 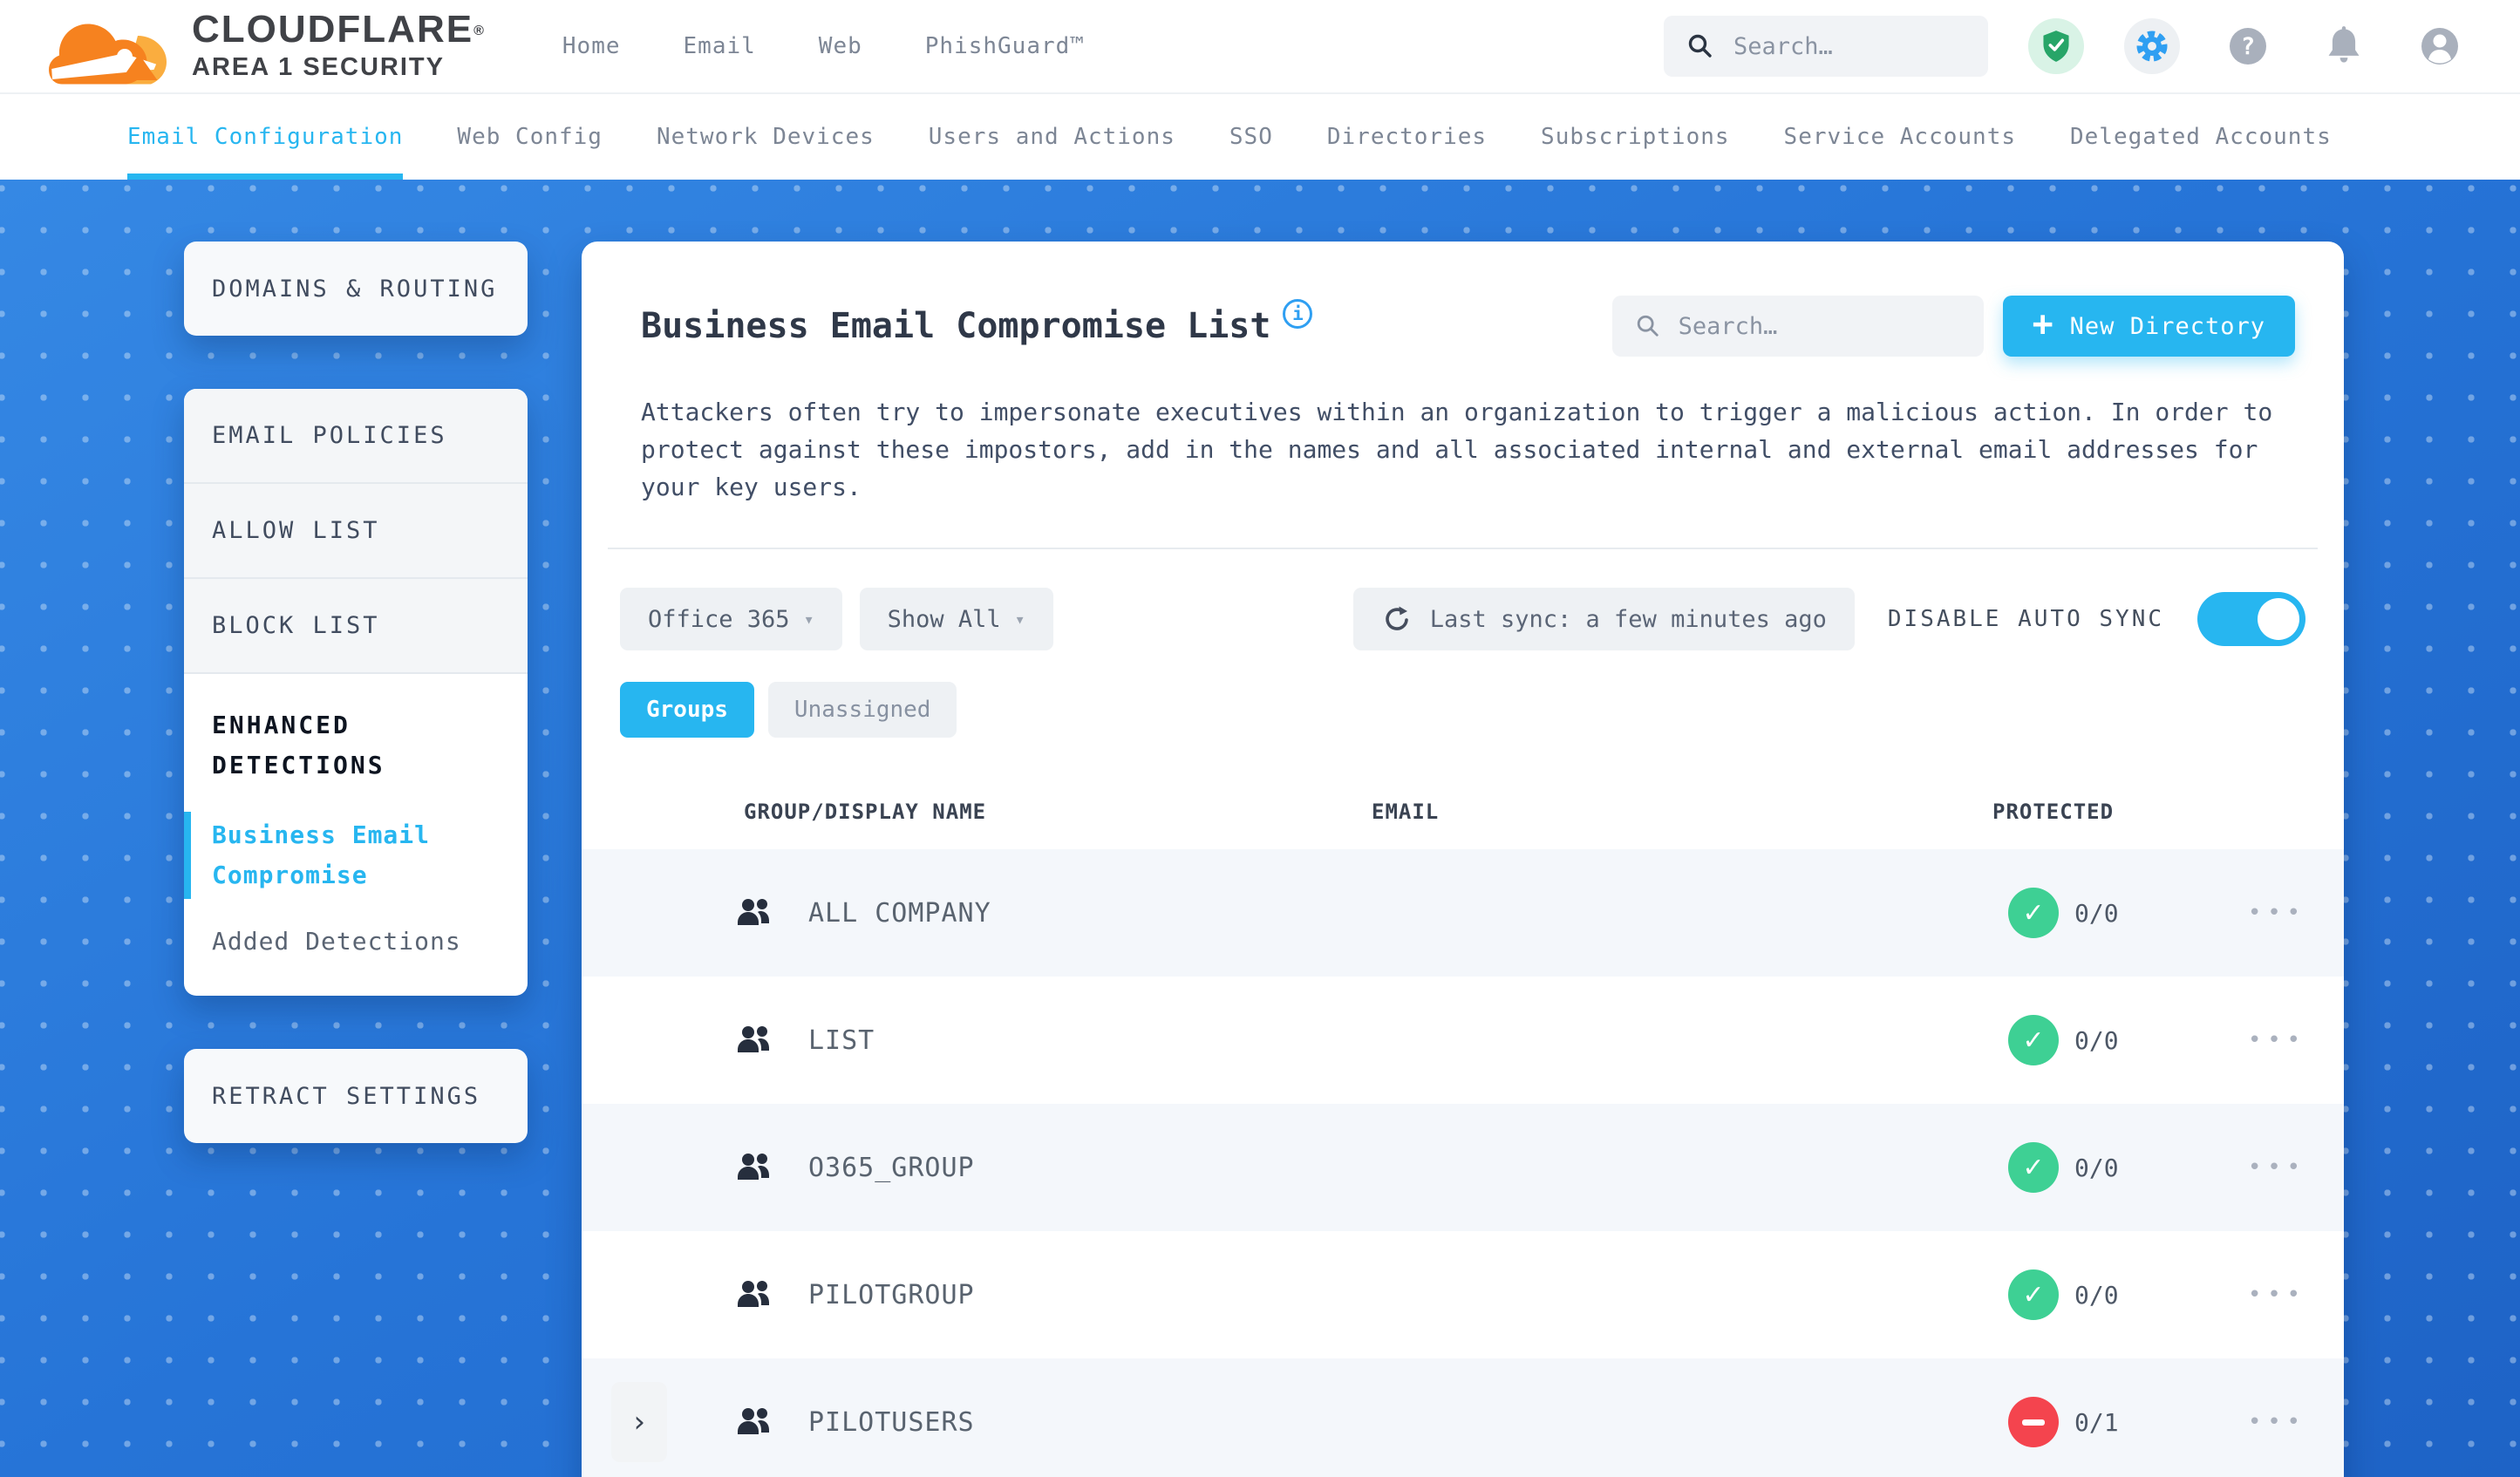 I want to click on shield-check-icon, so click(x=2056, y=46).